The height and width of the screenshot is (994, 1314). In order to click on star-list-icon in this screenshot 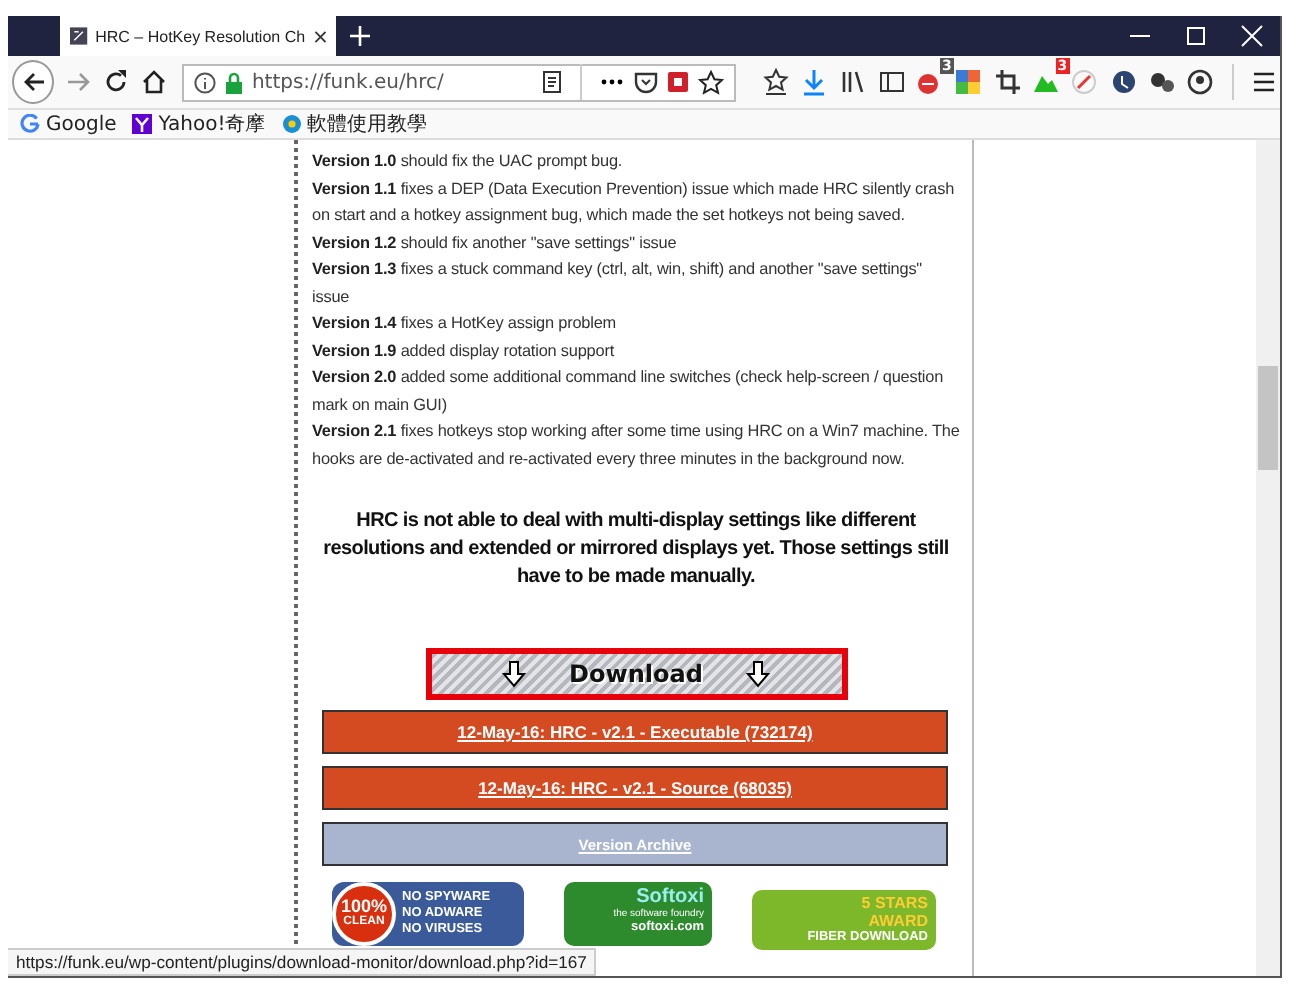, I will do `click(776, 82)`.